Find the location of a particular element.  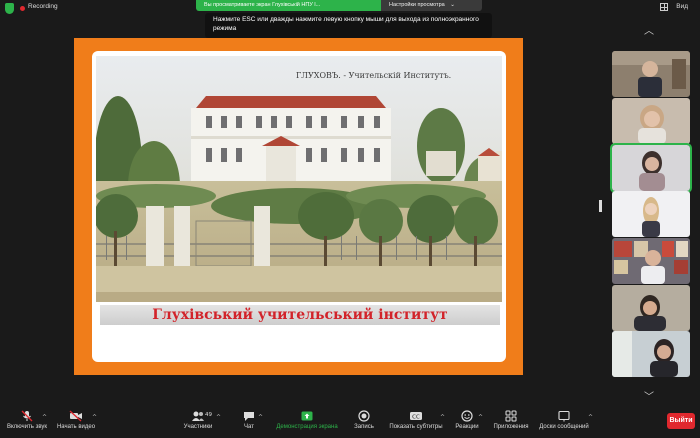

participants-options-chevron-icon: ^ is located at coordinates (218, 417).